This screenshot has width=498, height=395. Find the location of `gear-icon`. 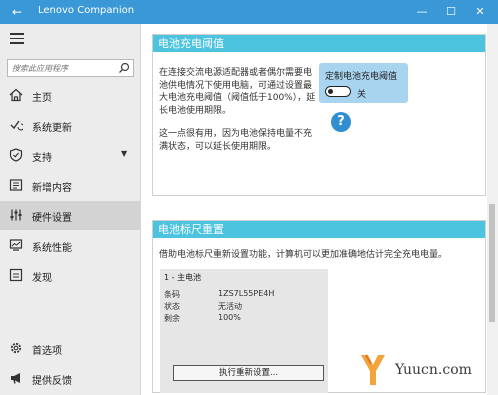

gear-icon is located at coordinates (16, 348).